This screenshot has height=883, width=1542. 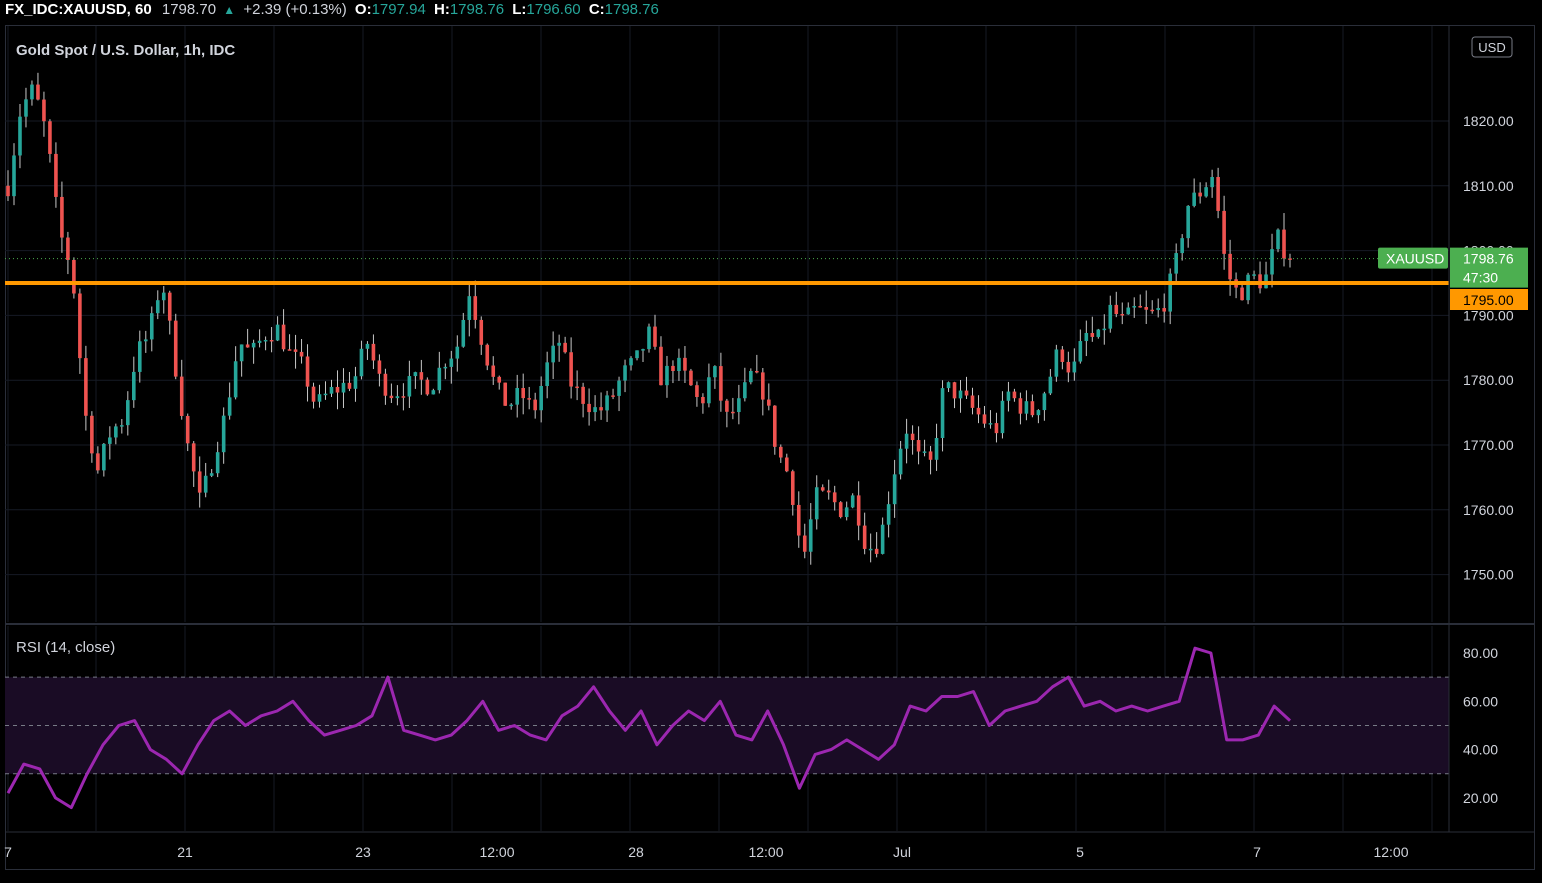 I want to click on price-tick-label: 1780.00, so click(x=1488, y=380).